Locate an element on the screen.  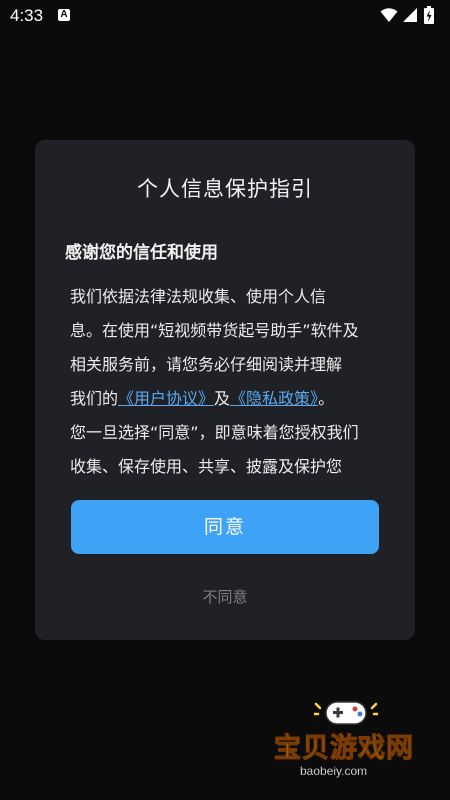
wifi-icon is located at coordinates (389, 15).